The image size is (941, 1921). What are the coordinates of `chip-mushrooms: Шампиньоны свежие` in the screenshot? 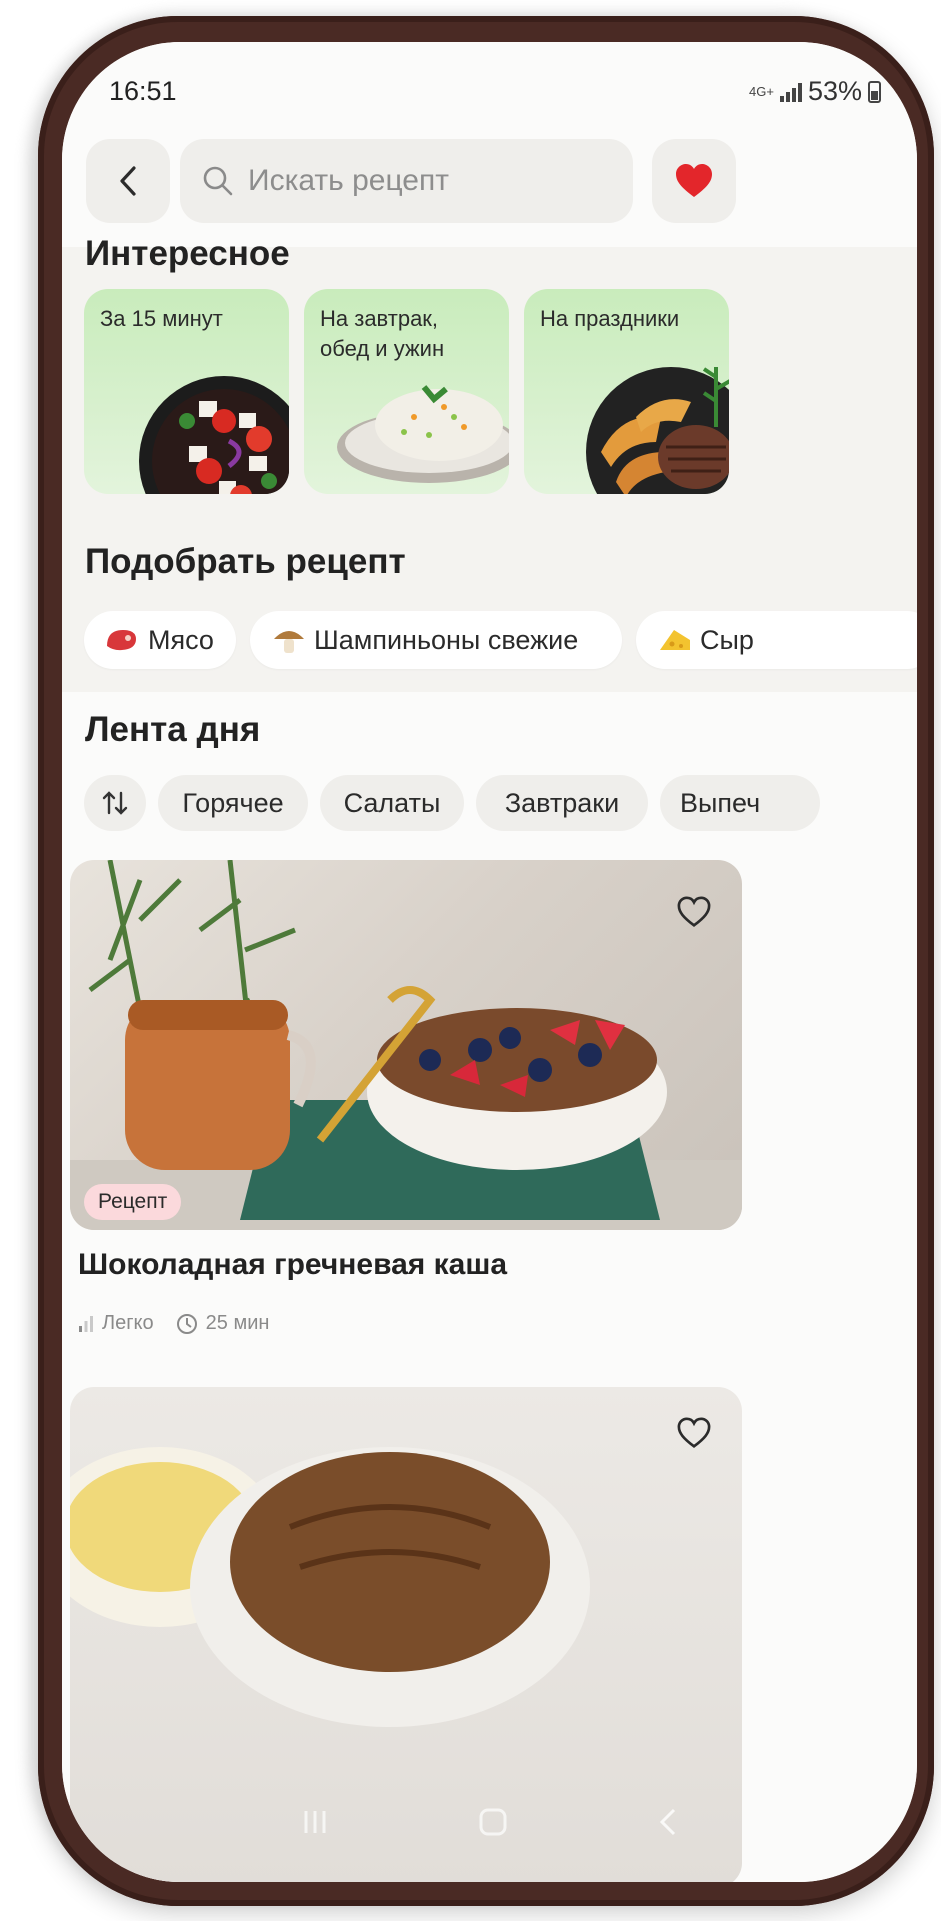 It's located at (436, 640).